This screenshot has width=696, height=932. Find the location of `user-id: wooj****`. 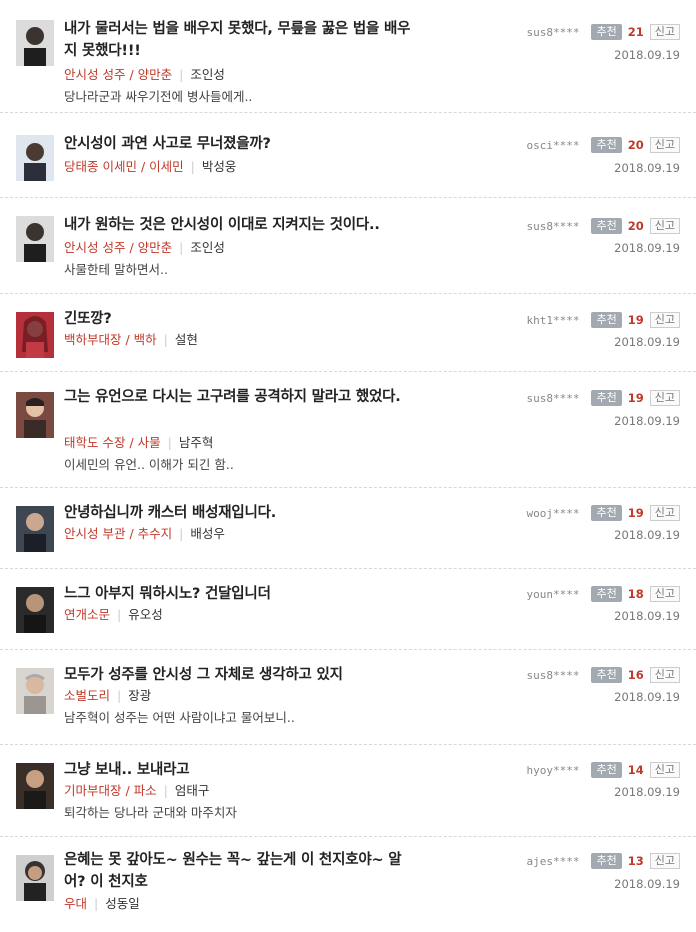

user-id: wooj**** is located at coordinates (553, 513).